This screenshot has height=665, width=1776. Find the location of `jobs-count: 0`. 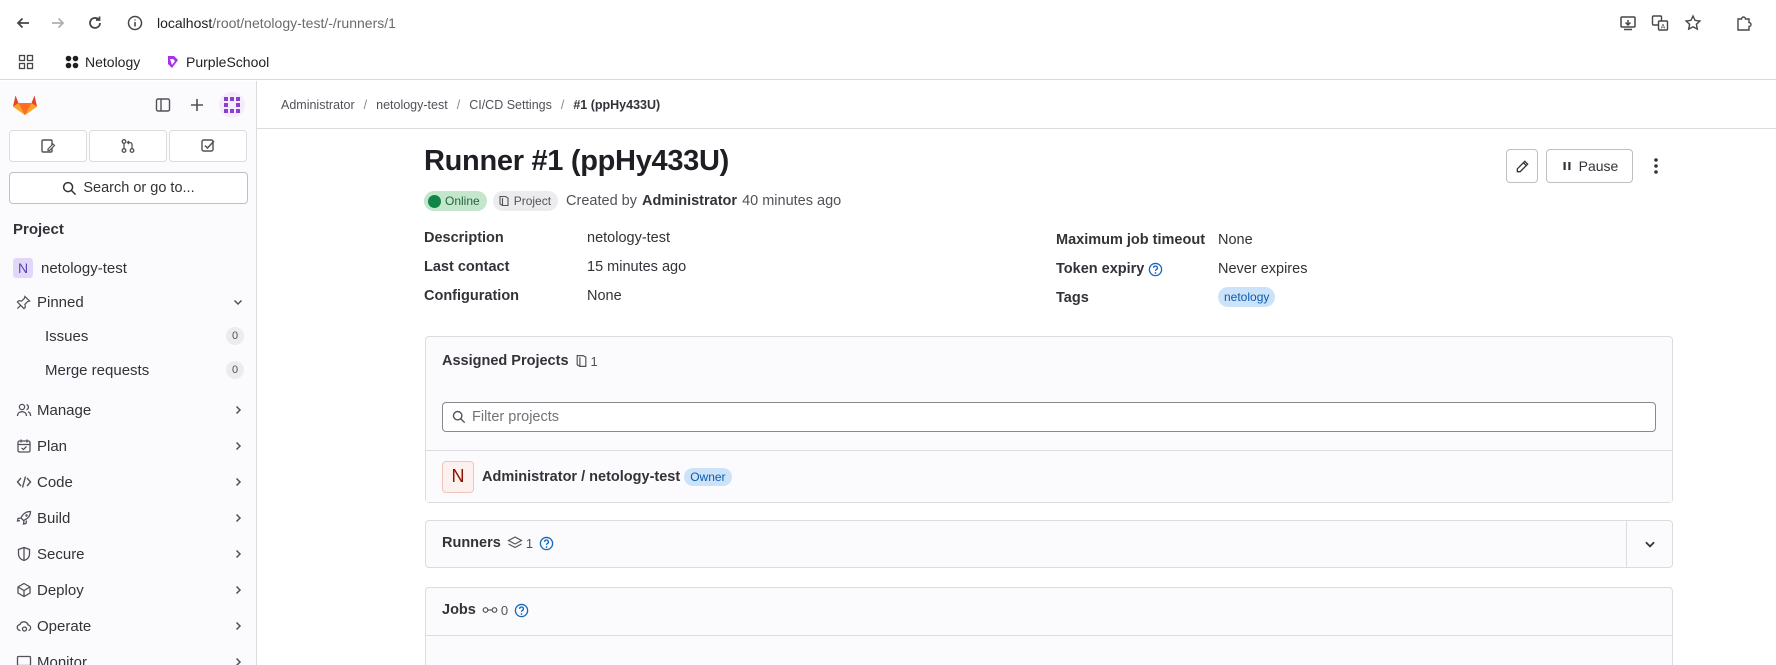

jobs-count: 0 is located at coordinates (495, 610).